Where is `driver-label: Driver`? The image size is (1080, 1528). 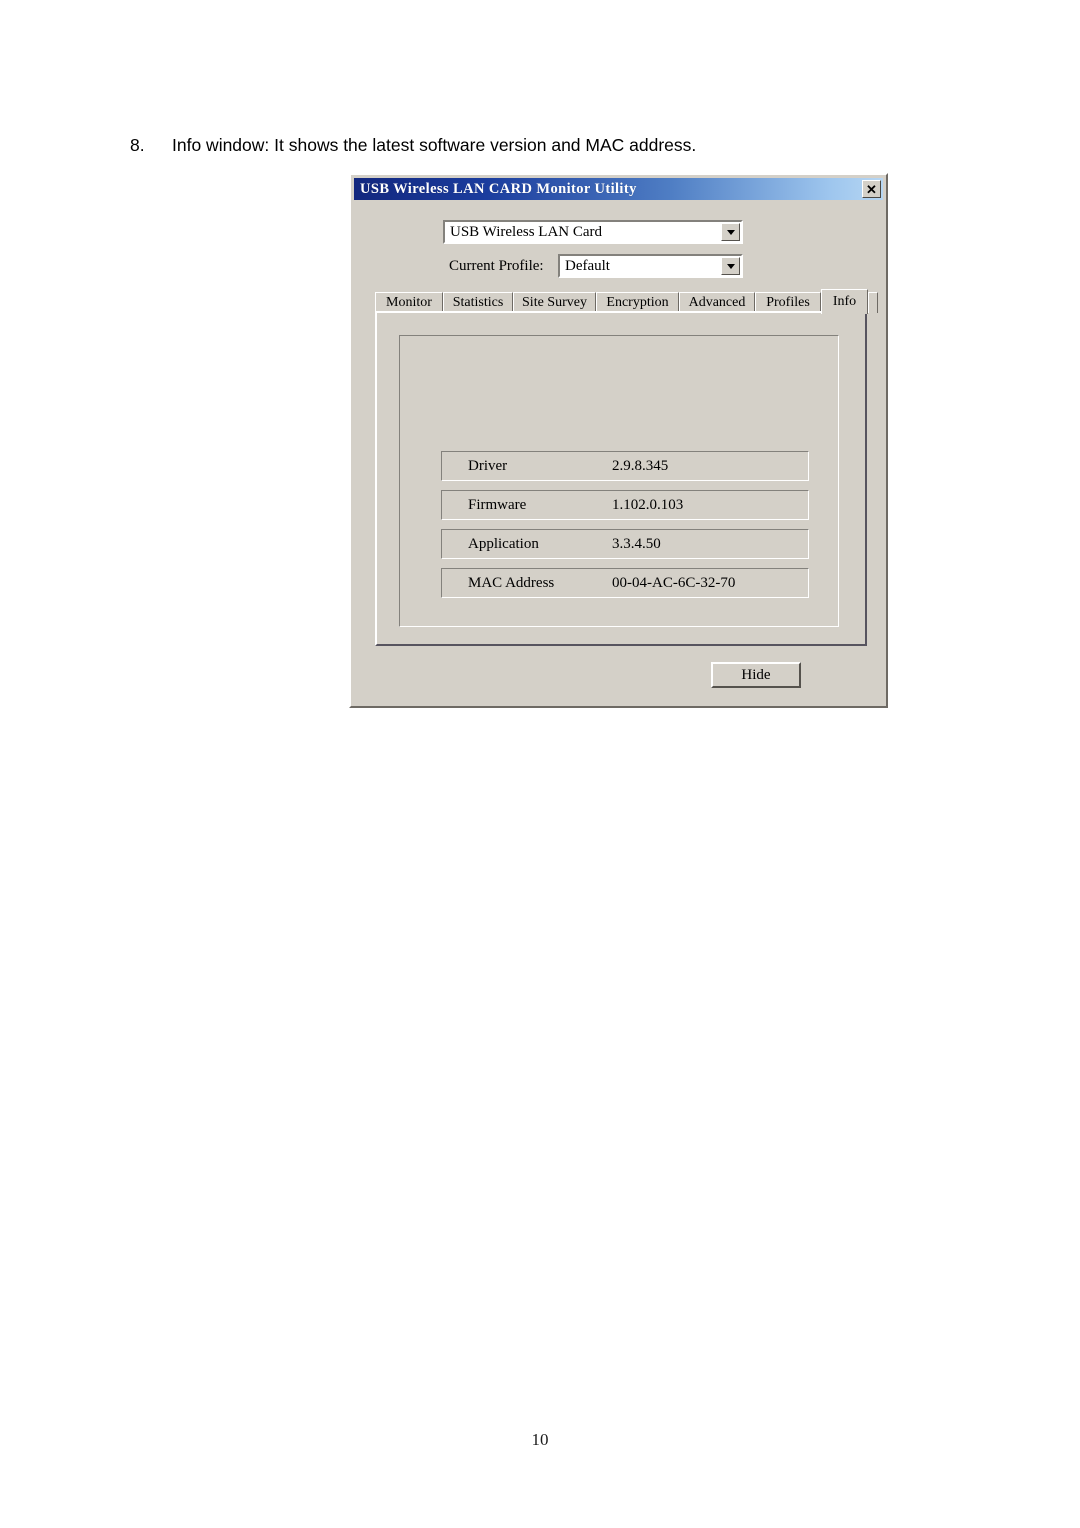
driver-label: Driver is located at coordinates (488, 465).